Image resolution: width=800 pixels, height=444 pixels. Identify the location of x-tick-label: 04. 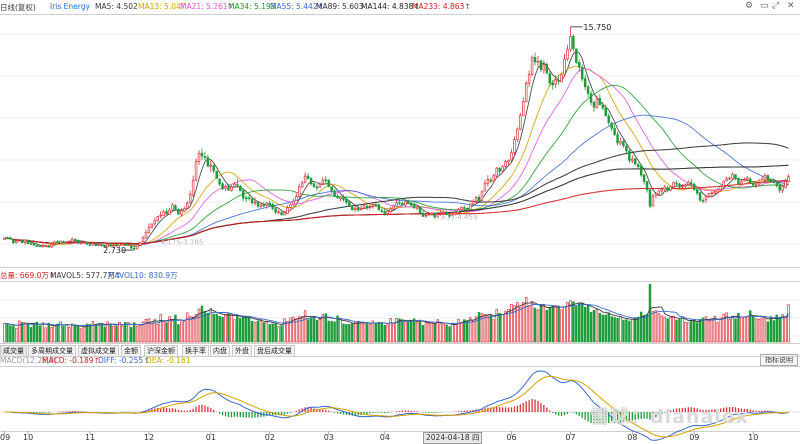
(384, 437).